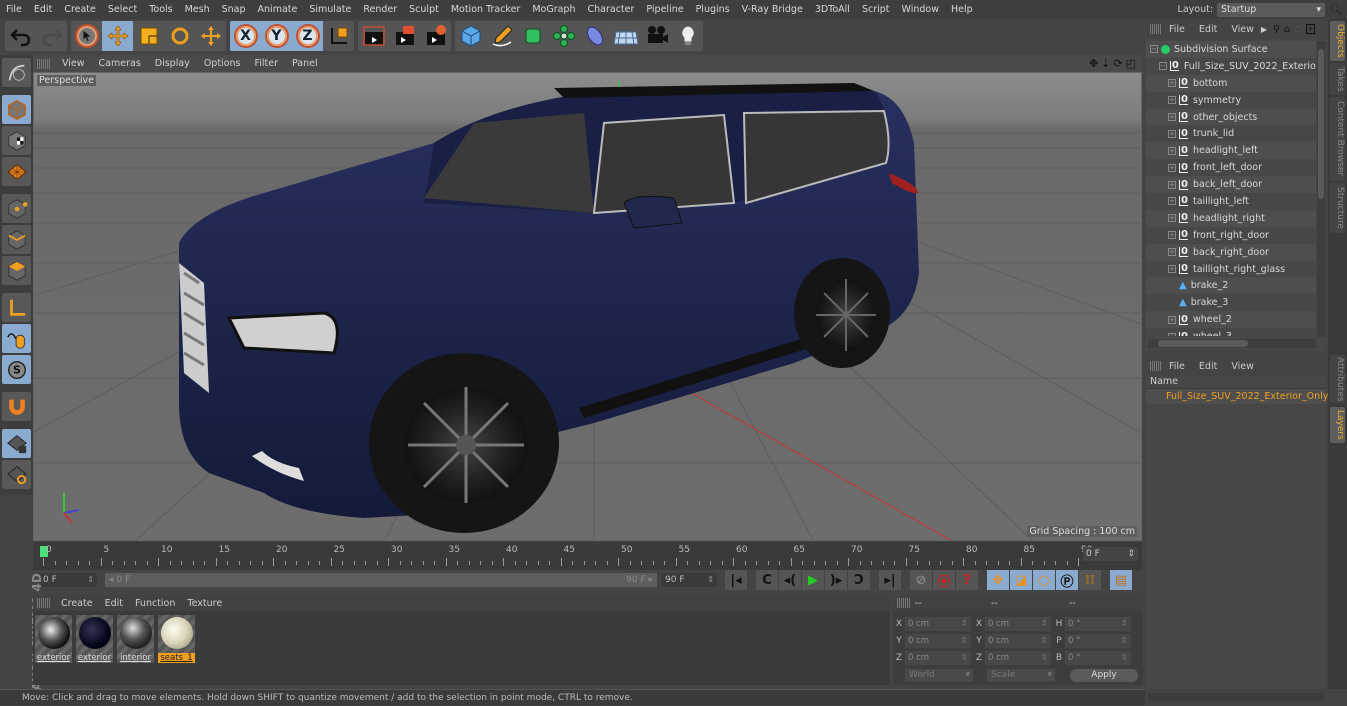 The width and height of the screenshot is (1347, 706). What do you see at coordinates (307, 36) in the screenshot?
I see `z-axis-icon: Z` at bounding box center [307, 36].